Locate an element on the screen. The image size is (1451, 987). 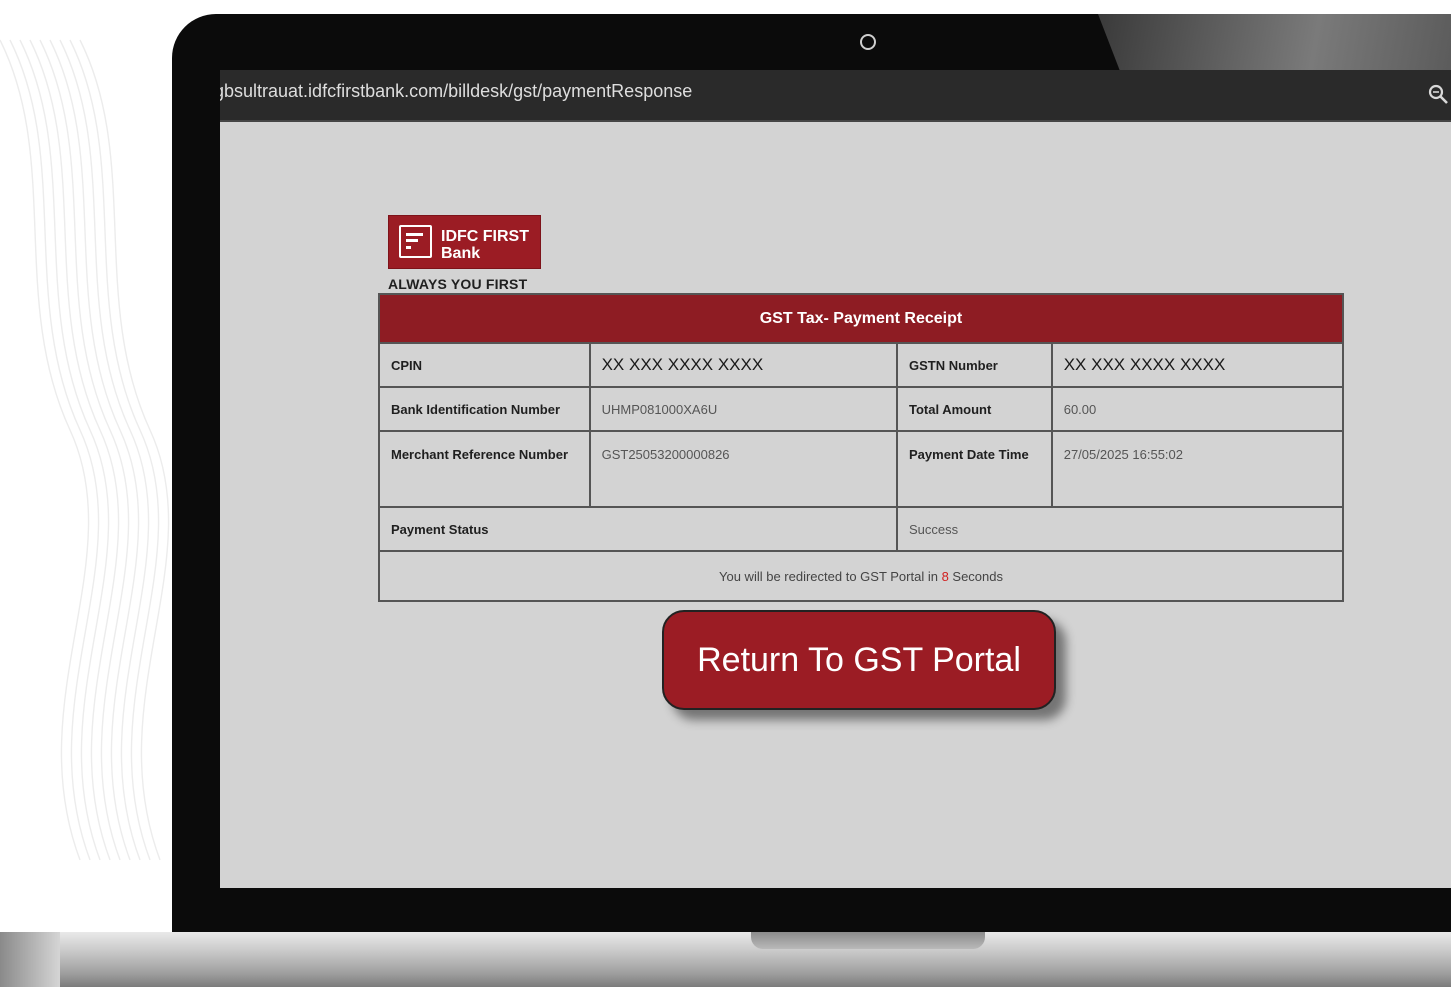
cpin-label: CPIN is located at coordinates (484, 365).